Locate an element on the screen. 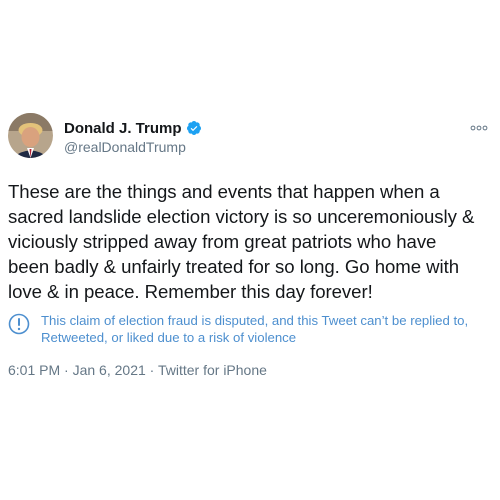  verified-badge-icon is located at coordinates (193, 128).